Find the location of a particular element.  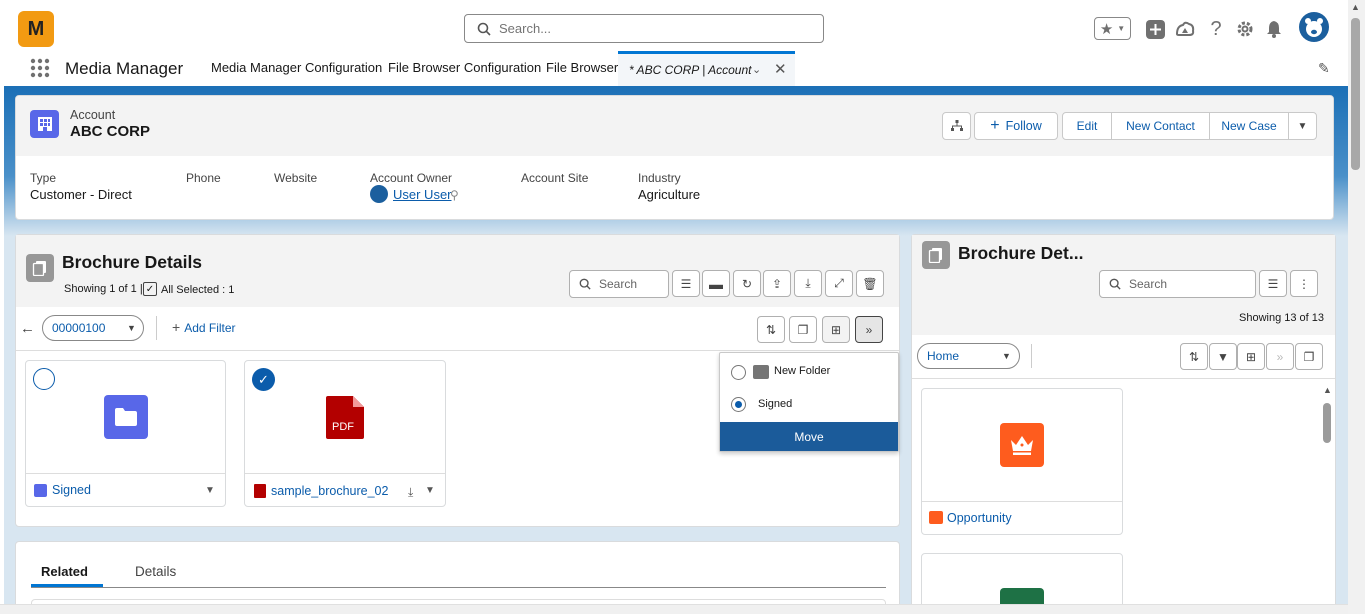

pdf-small-icon is located at coordinates (260, 491).